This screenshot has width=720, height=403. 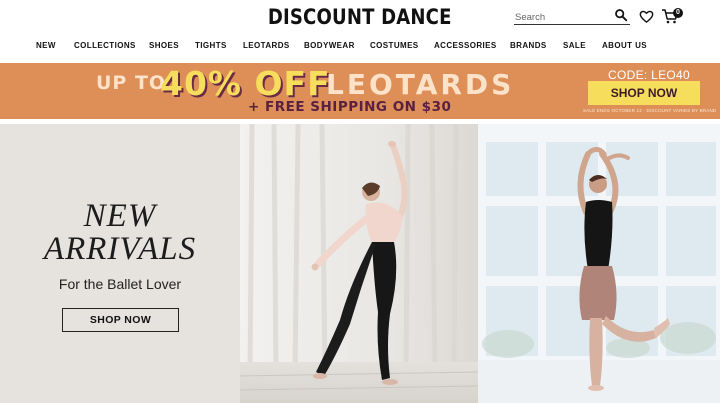 What do you see at coordinates (131, 83) in the screenshot?
I see `promo-up-to: UP TO` at bounding box center [131, 83].